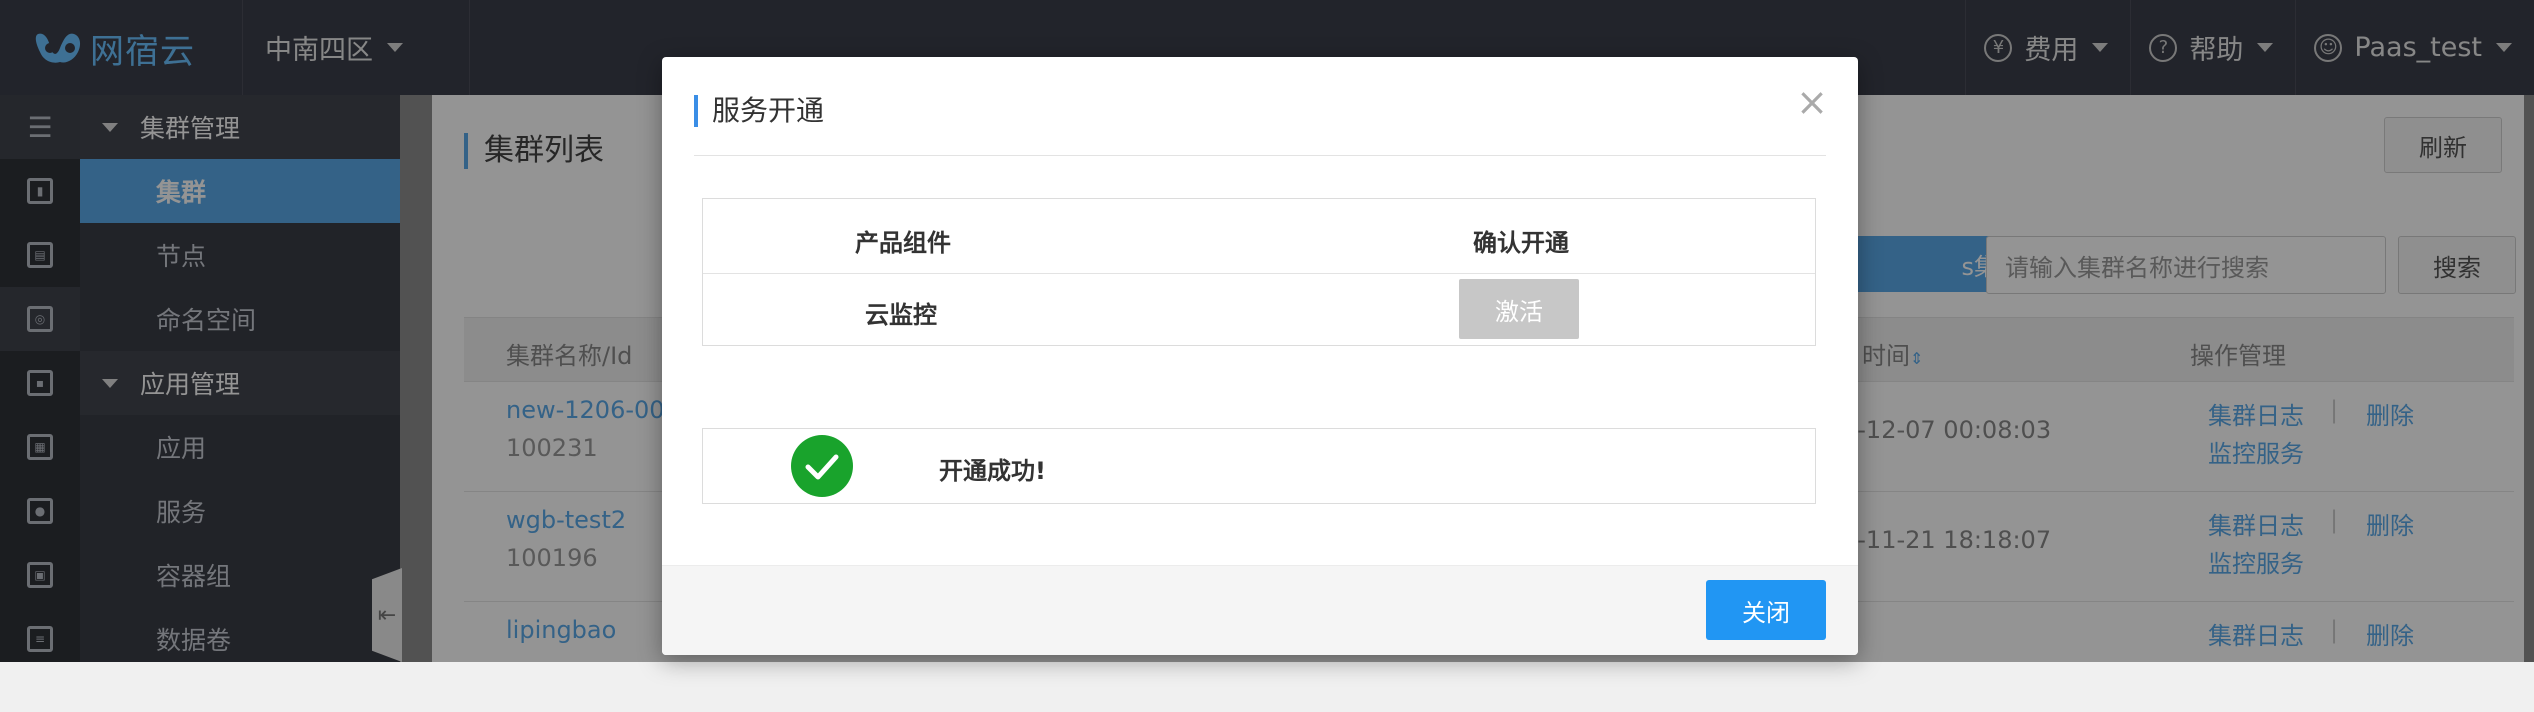  What do you see at coordinates (1260, 155) in the screenshot?
I see `divider` at bounding box center [1260, 155].